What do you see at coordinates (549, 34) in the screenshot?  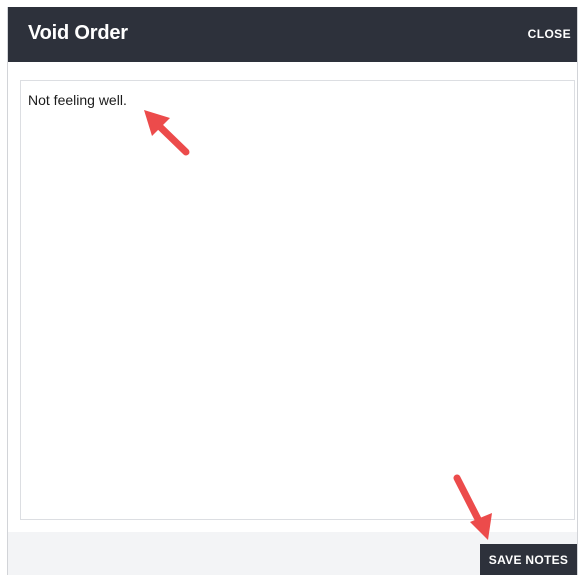 I see `close-button: CLOSE` at bounding box center [549, 34].